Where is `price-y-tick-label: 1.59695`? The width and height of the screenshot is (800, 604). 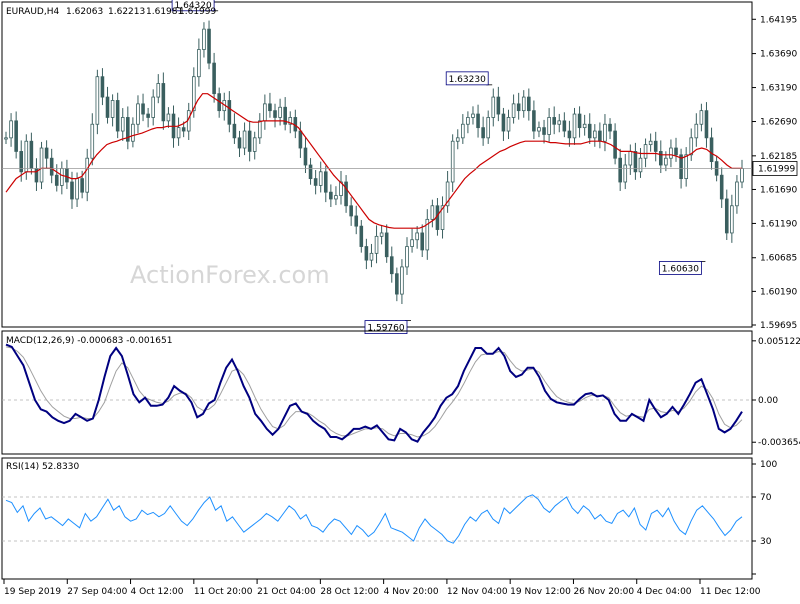 price-y-tick-label: 1.59695 is located at coordinates (778, 326).